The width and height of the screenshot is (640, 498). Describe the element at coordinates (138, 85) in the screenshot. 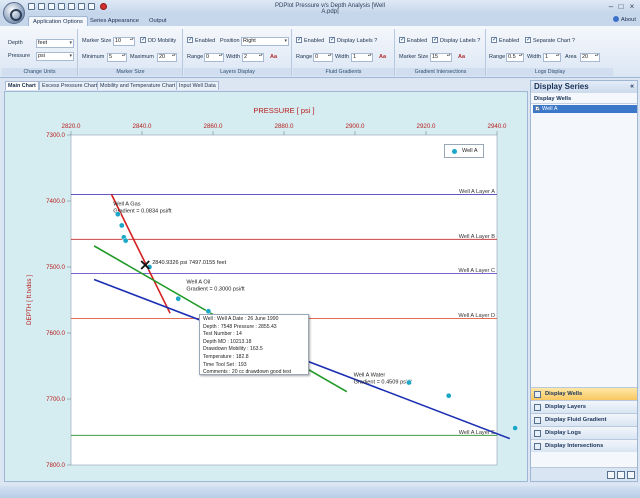

I see `tab-mobility-temperature-chart: Mobility and Temperature Chart` at that location.